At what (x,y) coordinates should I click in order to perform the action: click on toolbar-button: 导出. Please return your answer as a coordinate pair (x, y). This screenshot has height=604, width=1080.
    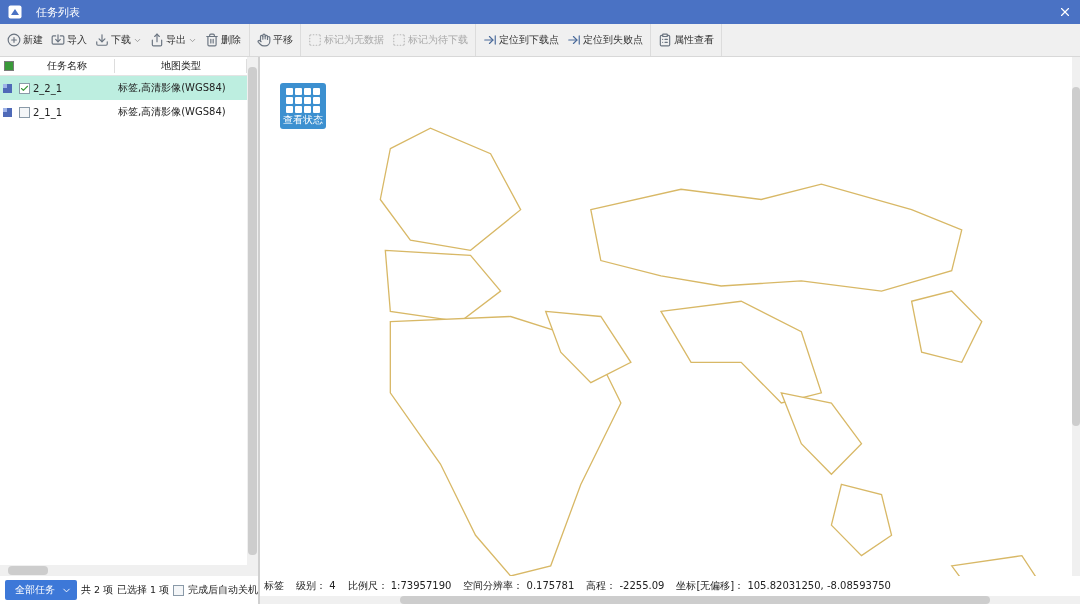
    Looking at the image, I should click on (173, 40).